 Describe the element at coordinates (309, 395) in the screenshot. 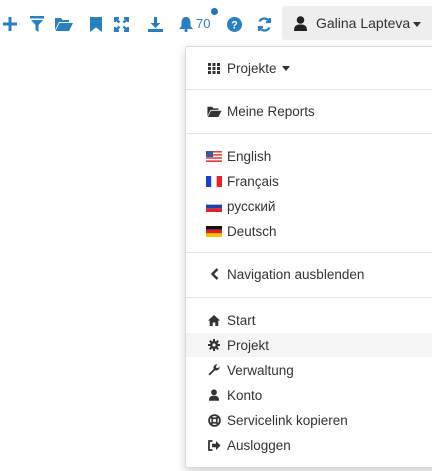

I see `menu-item-account: Konto` at that location.